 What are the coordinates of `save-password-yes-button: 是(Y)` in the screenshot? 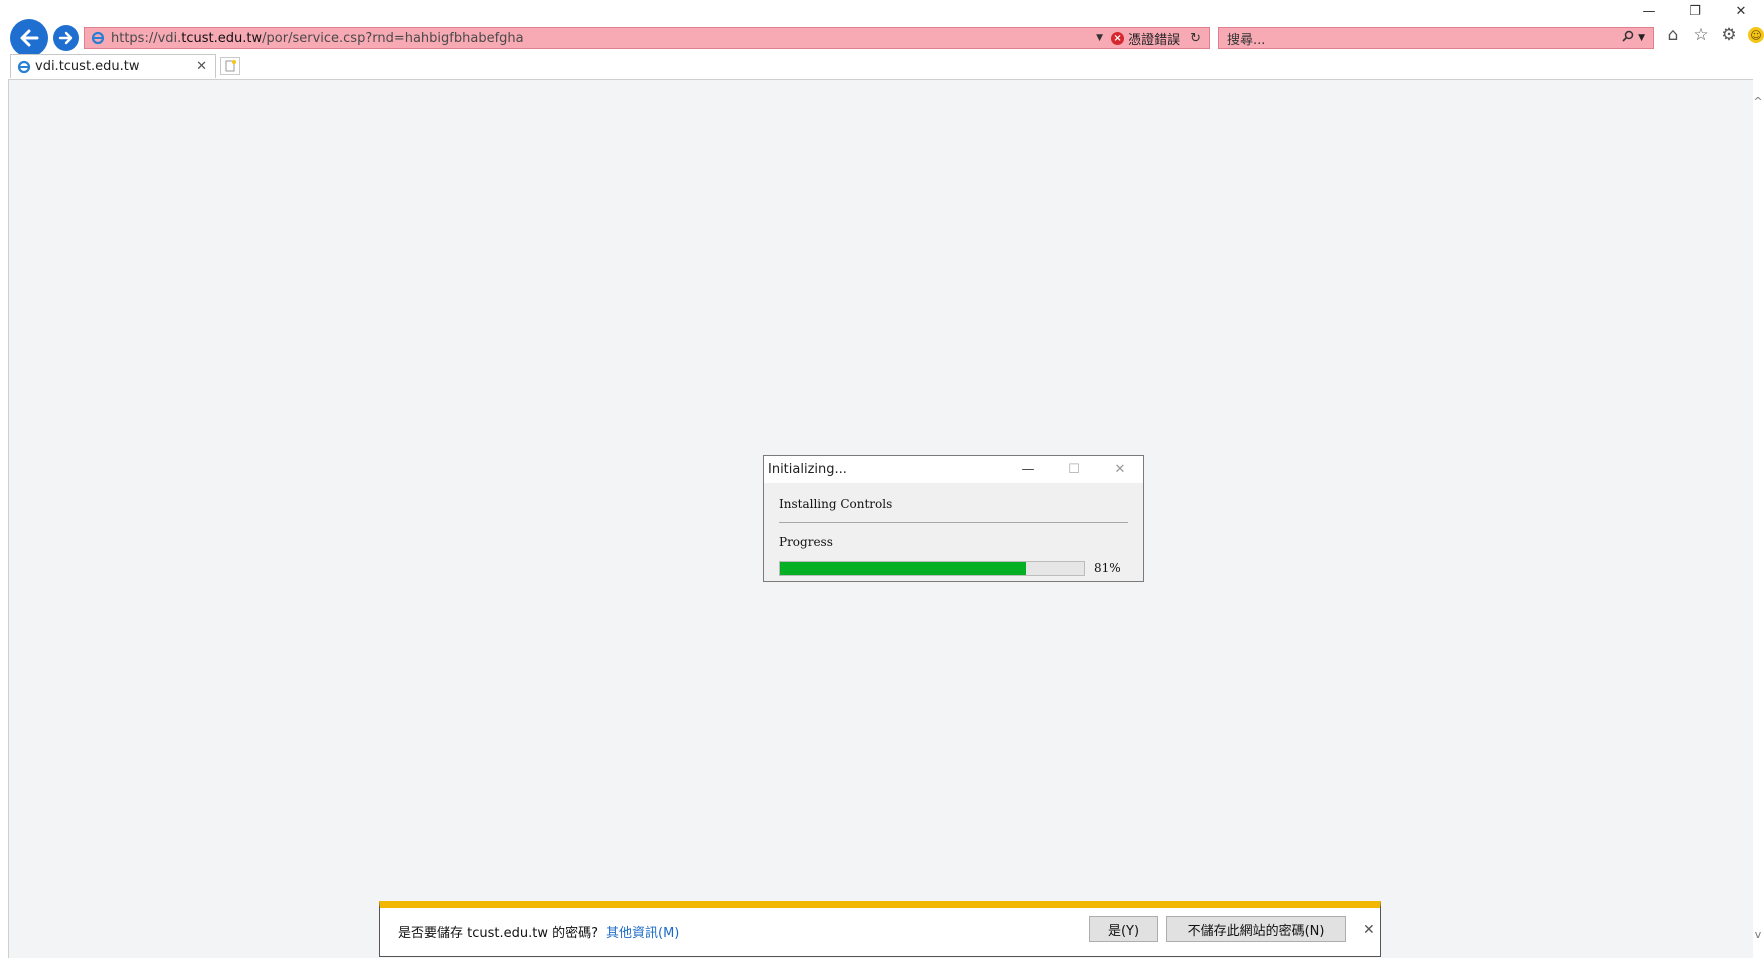 It's located at (1123, 929).